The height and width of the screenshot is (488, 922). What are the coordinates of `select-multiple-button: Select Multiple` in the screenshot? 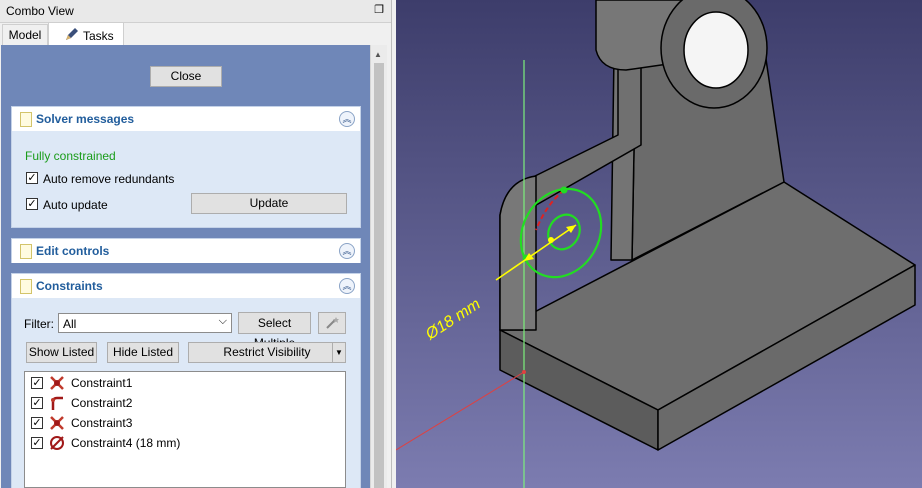 It's located at (274, 331).